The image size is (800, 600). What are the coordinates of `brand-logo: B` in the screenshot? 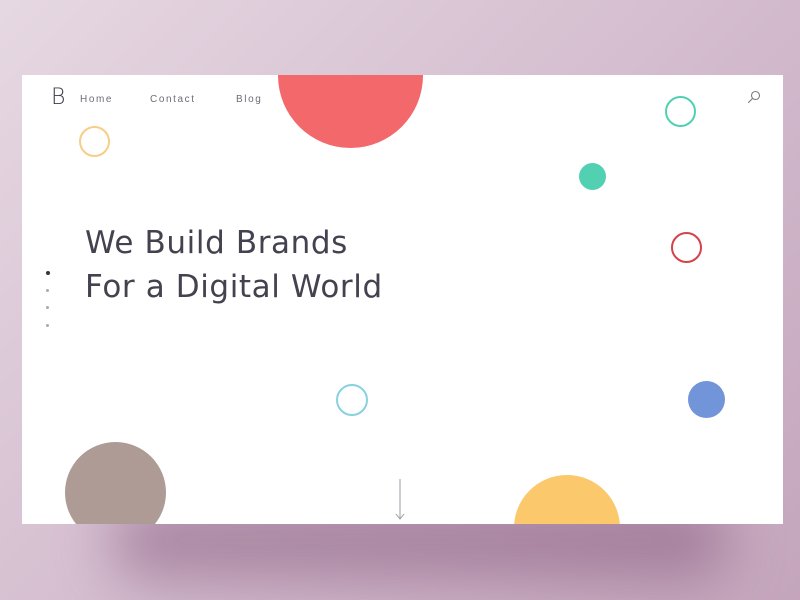 It's located at (58, 97).